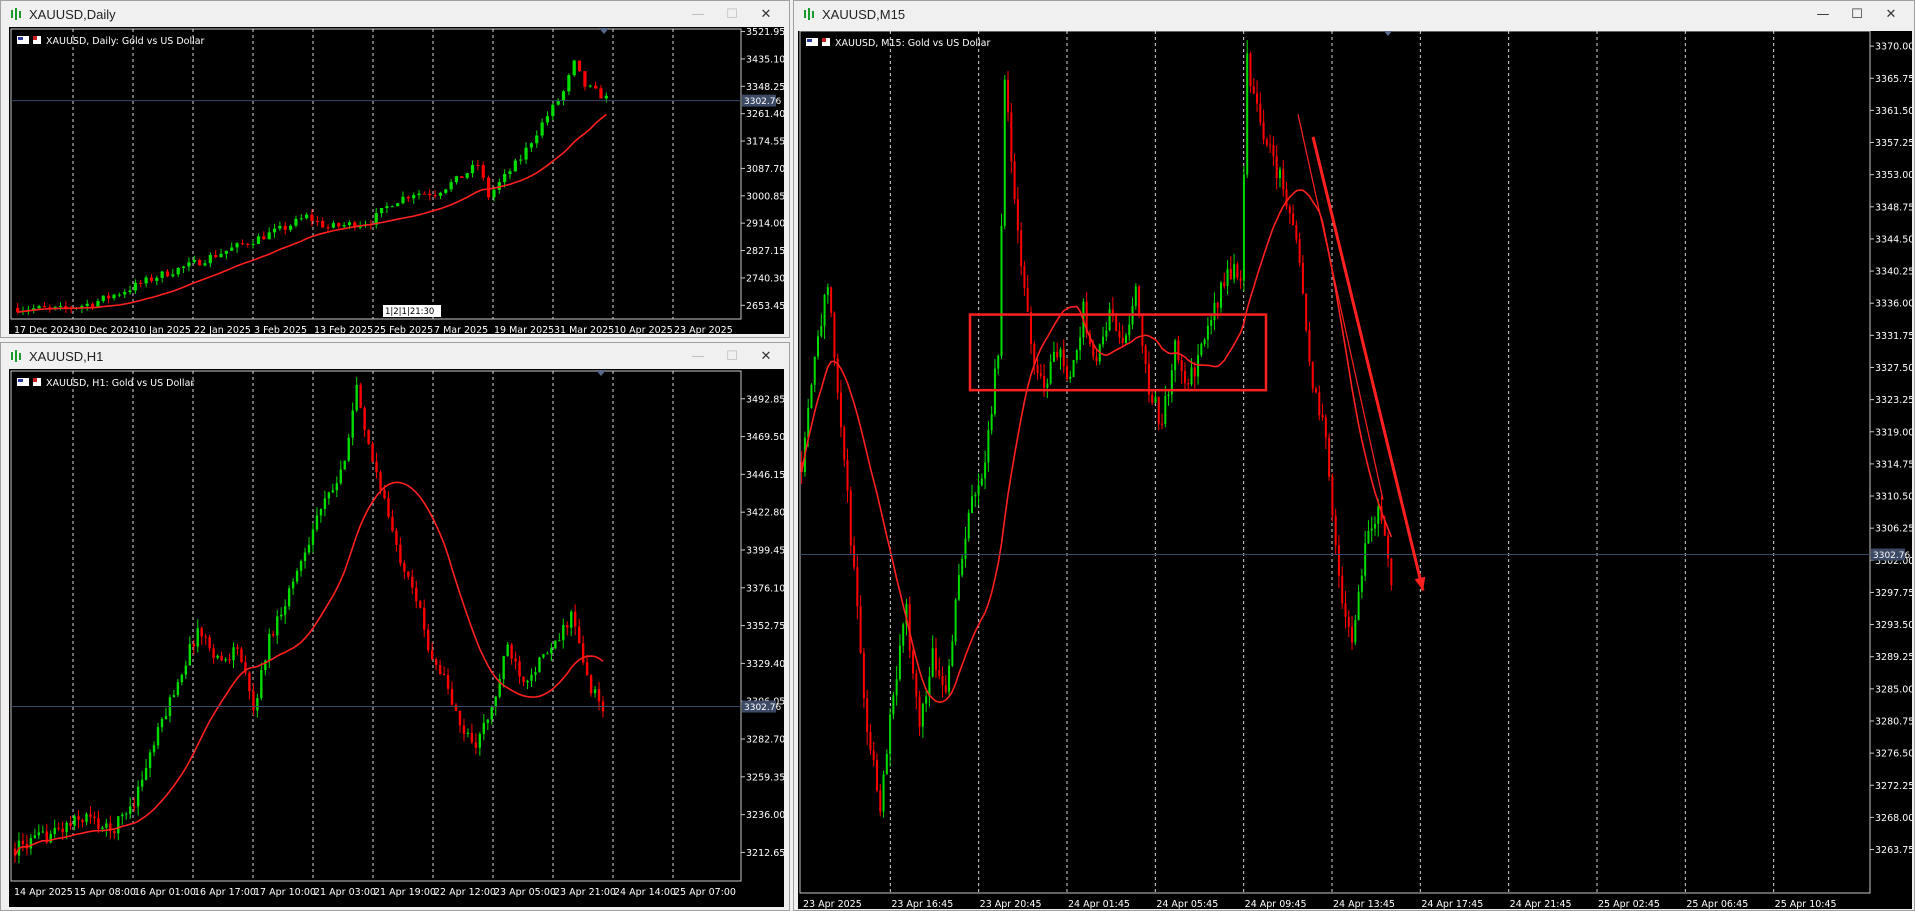 The image size is (1915, 911). I want to click on x-tick-label: 24 Apr 13:45, so click(1364, 904).